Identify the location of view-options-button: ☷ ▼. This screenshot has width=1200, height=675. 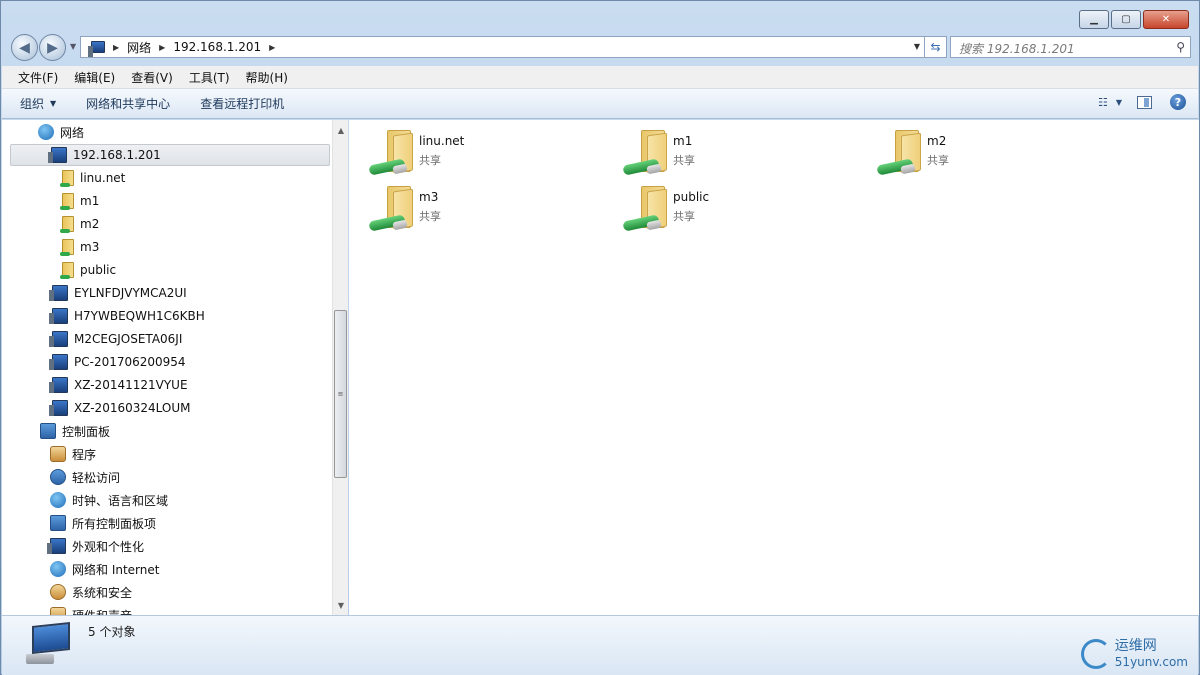
(1110, 102).